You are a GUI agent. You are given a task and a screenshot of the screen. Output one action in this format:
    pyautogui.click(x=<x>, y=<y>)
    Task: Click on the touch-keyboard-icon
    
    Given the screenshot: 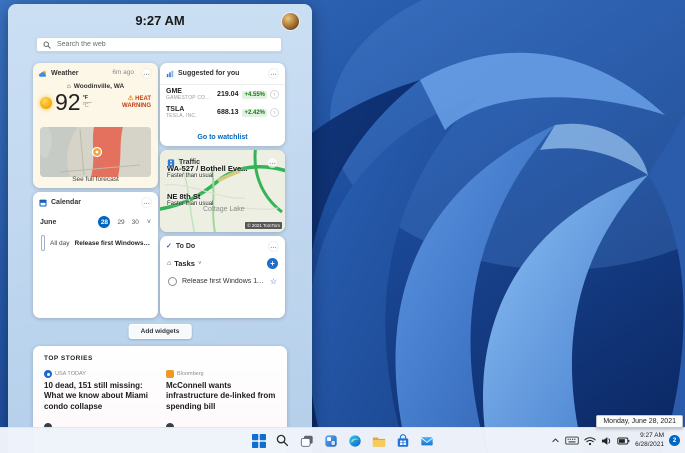 What is the action you would take?
    pyautogui.click(x=572, y=440)
    